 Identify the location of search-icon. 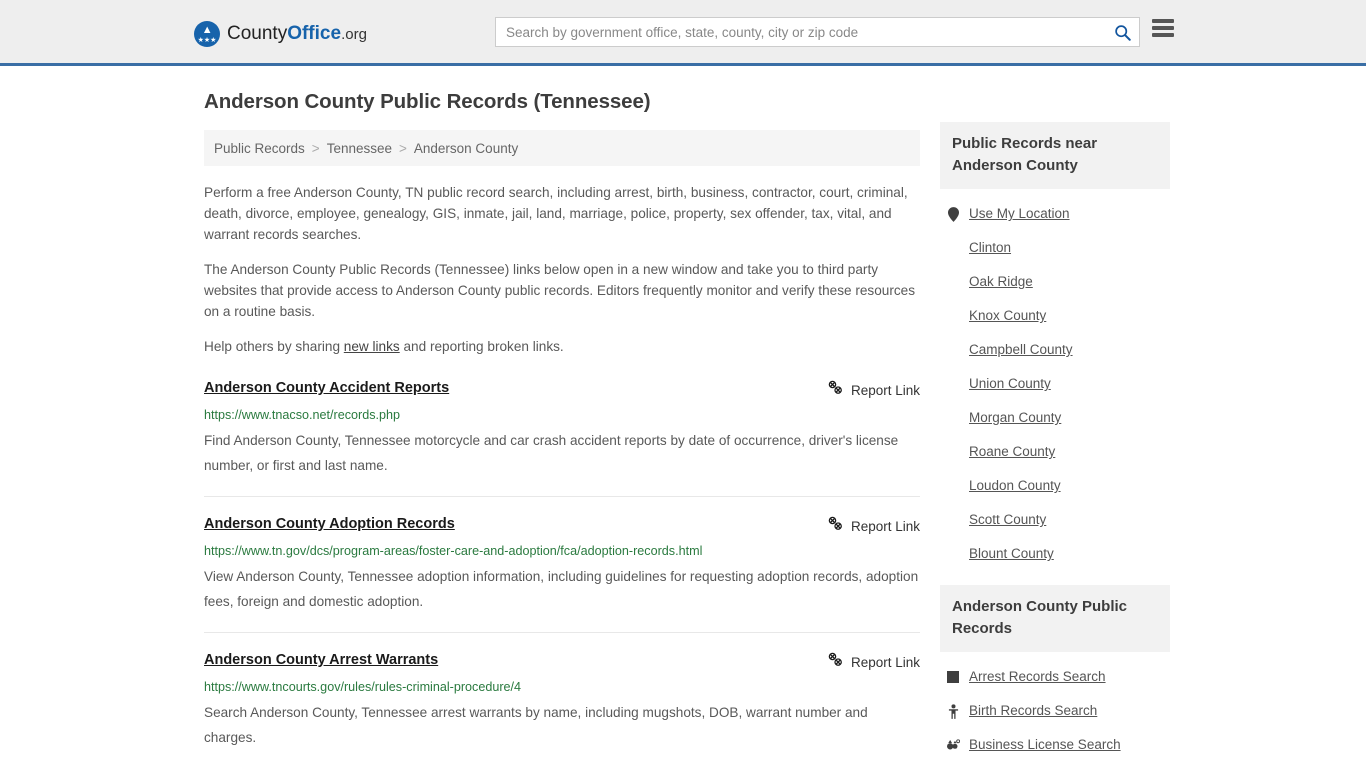
(1122, 32).